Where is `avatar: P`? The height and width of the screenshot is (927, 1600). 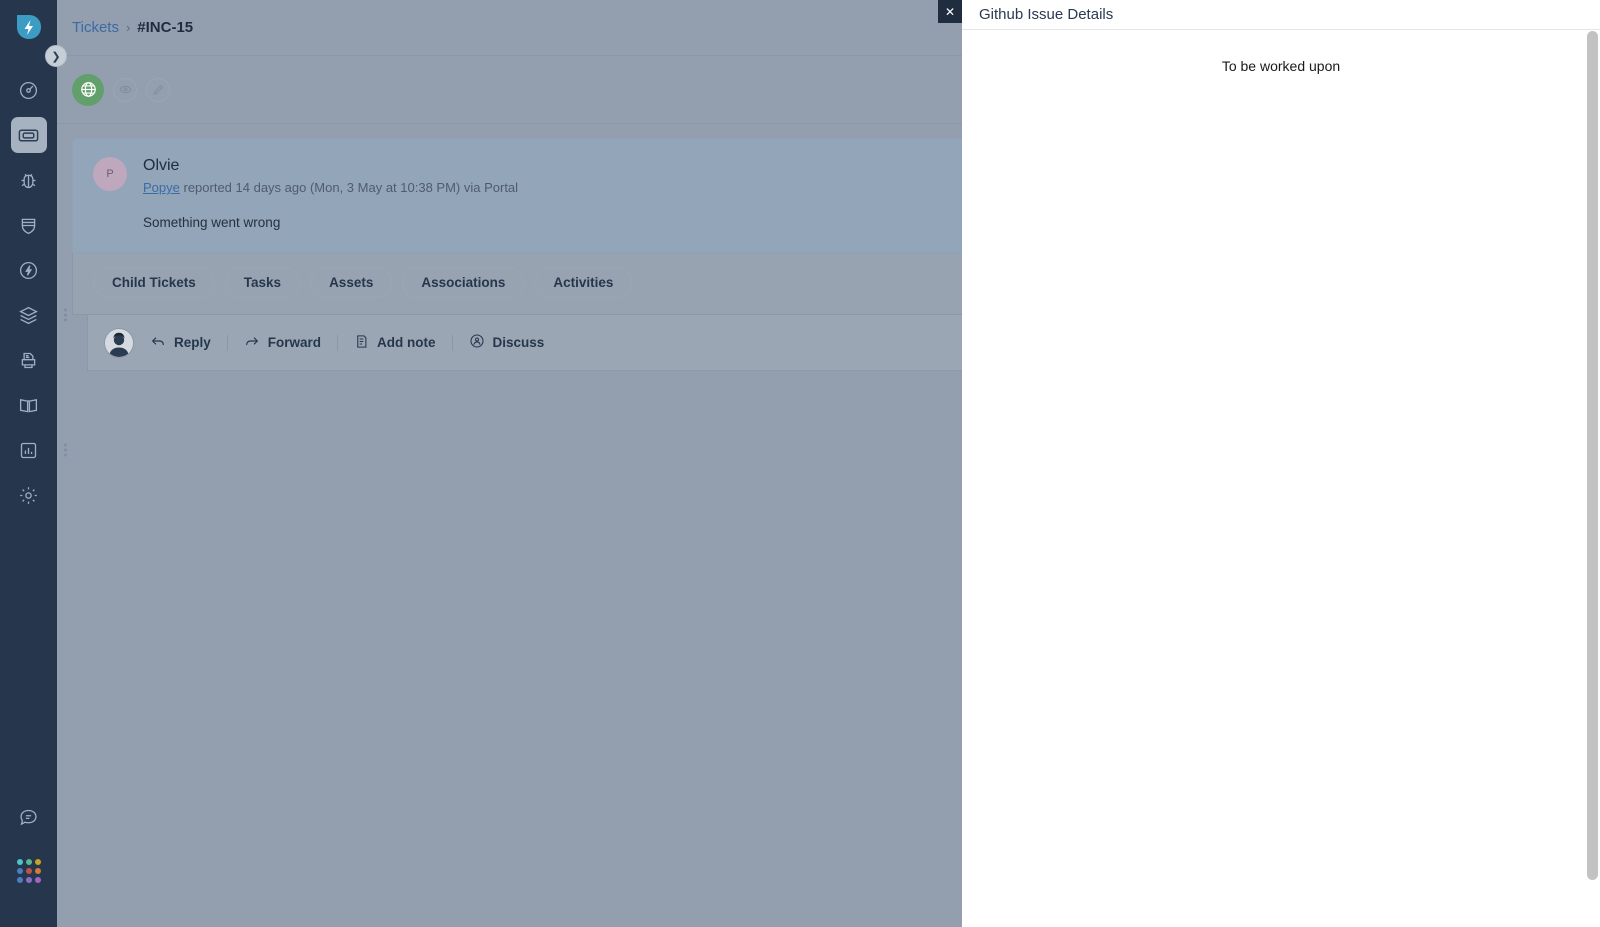 avatar: P is located at coordinates (110, 174).